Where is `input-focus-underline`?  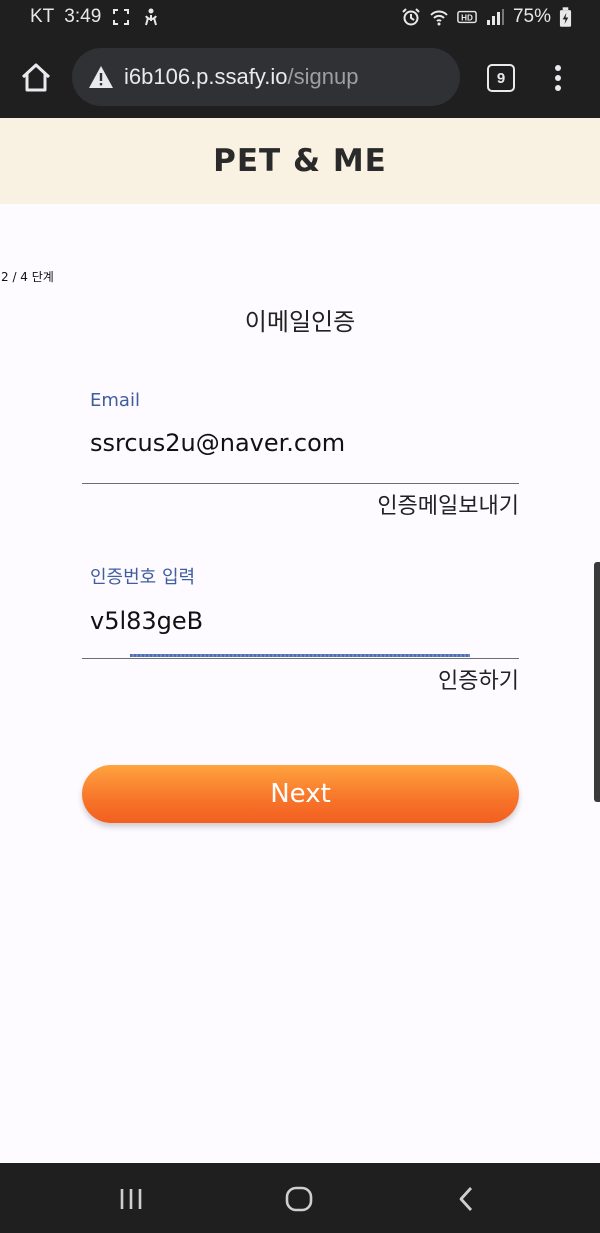
input-focus-underline is located at coordinates (300, 655).